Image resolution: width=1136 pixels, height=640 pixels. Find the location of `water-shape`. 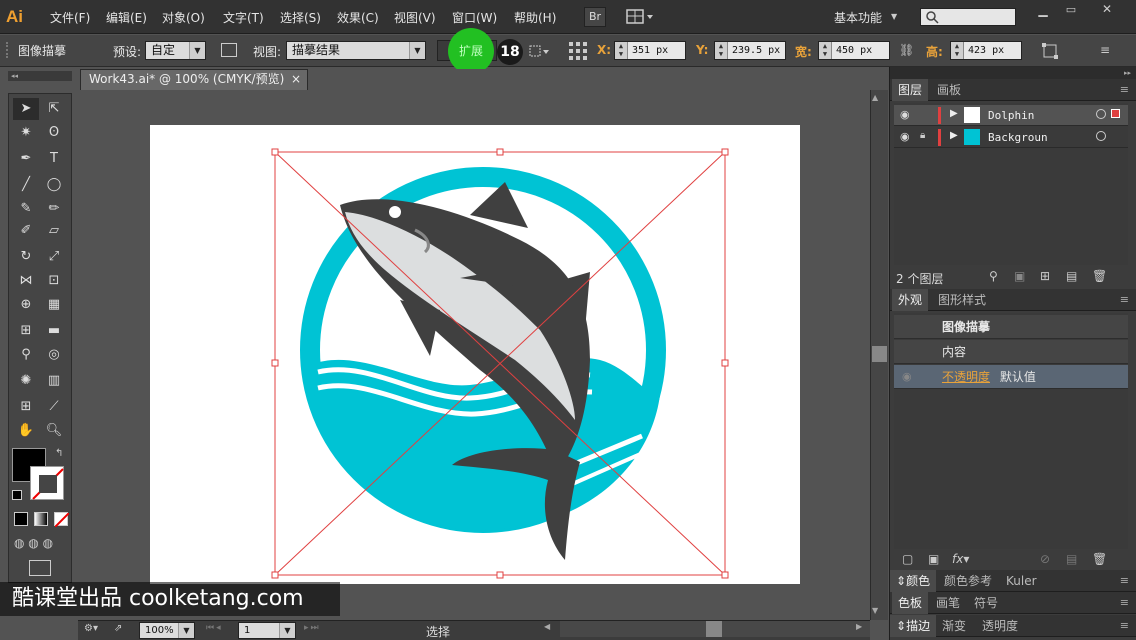

water-shape is located at coordinates (485, 443).